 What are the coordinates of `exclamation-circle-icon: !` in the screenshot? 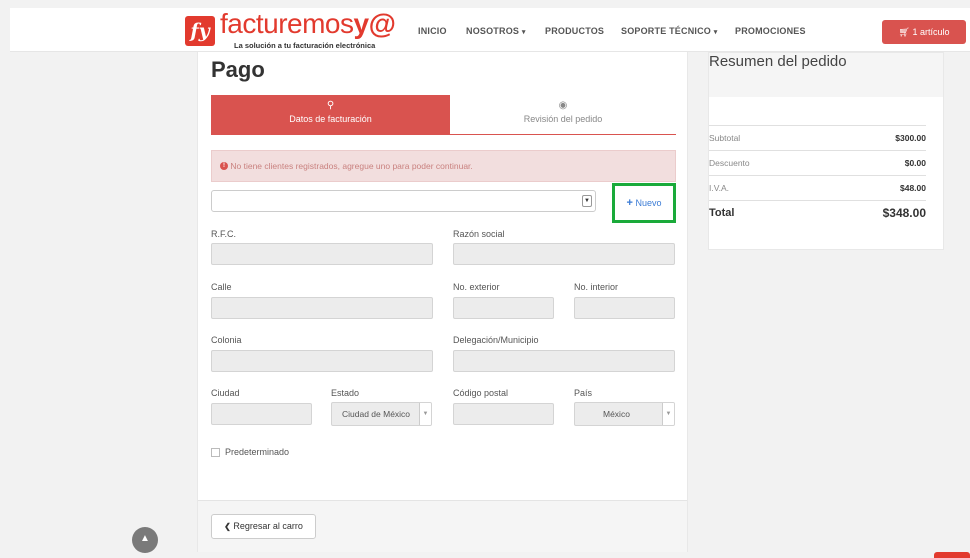 It's located at (224, 165).